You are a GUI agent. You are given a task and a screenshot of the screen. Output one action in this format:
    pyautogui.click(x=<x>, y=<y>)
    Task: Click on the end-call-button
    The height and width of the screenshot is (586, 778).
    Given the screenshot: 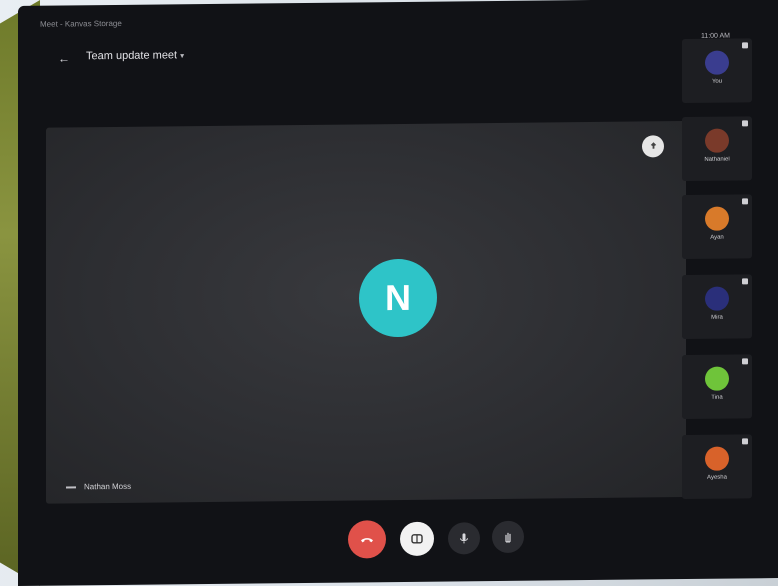 What is the action you would take?
    pyautogui.click(x=367, y=539)
    